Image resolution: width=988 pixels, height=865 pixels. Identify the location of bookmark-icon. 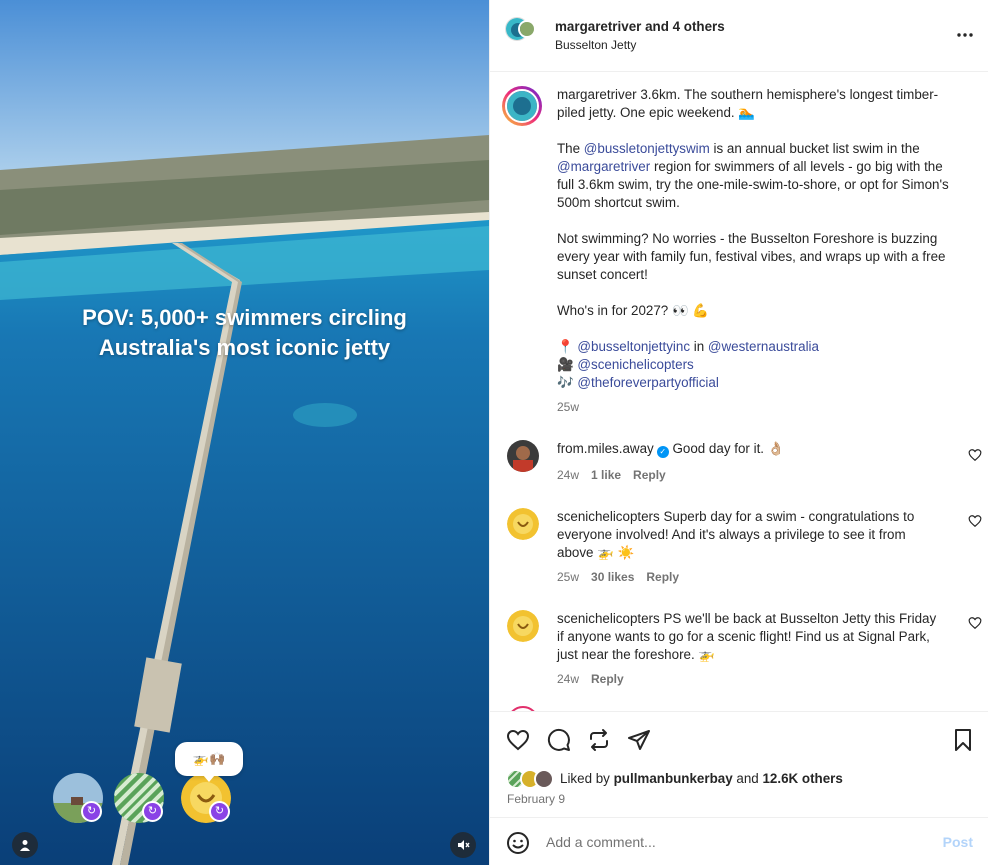
(963, 740).